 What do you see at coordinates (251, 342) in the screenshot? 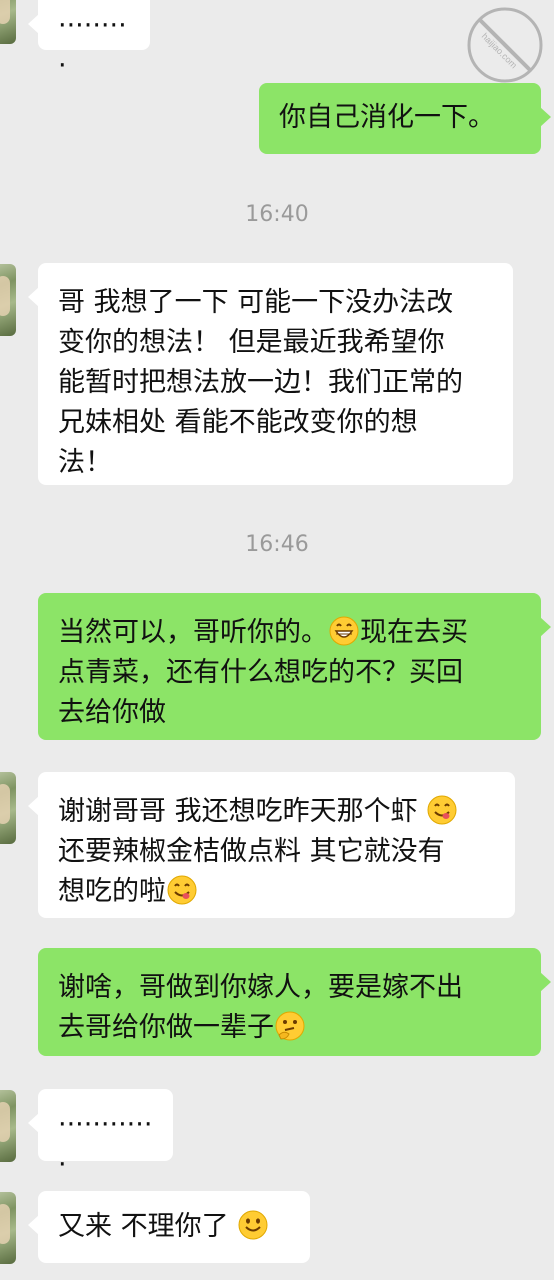
I see `message-line: 变你的想法！ 但是最近我希望你` at bounding box center [251, 342].